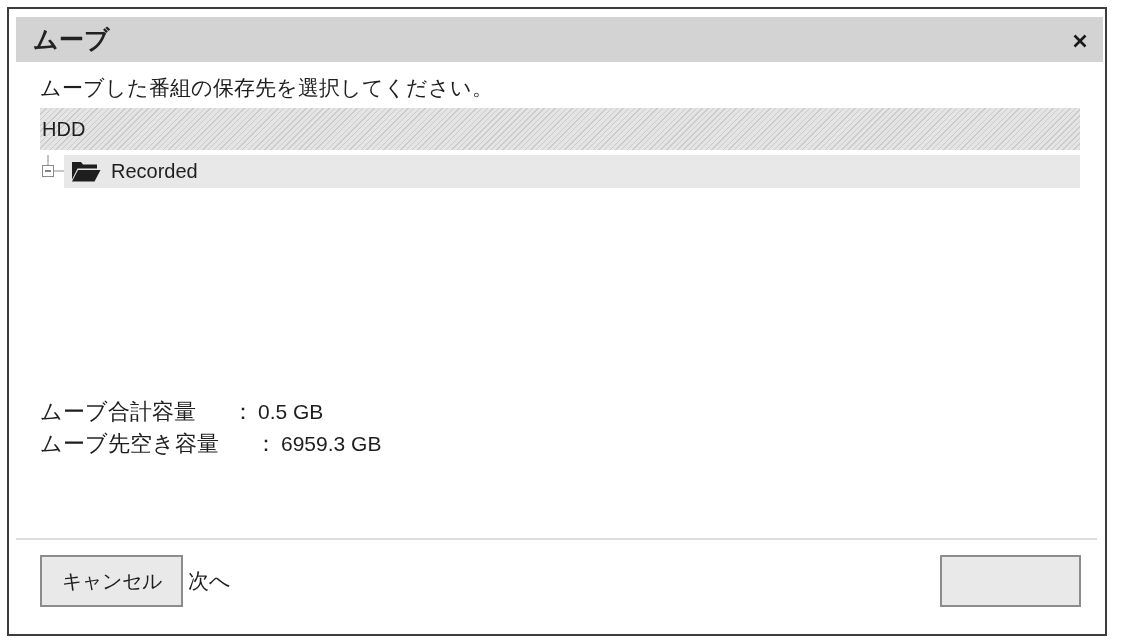  What do you see at coordinates (209, 581) in the screenshot?
I see `next-label: 次へ` at bounding box center [209, 581].